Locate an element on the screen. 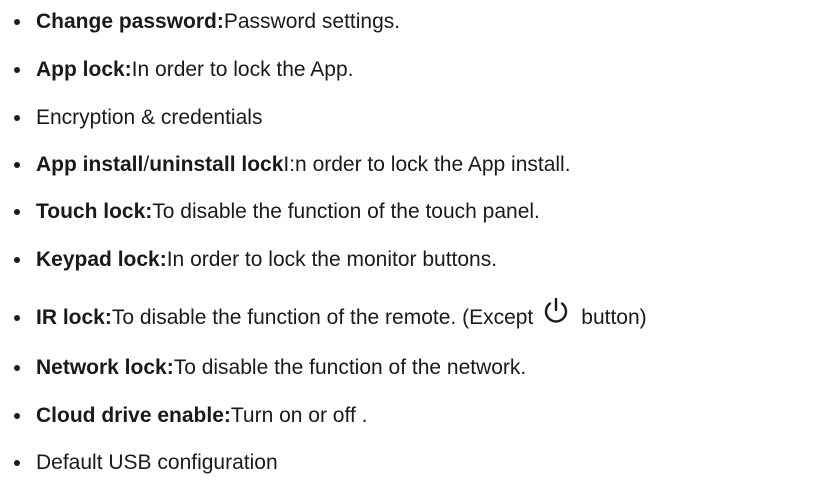 Image resolution: width=831 pixels, height=486 pixels. item-term: IR lock: is located at coordinates (74, 317).